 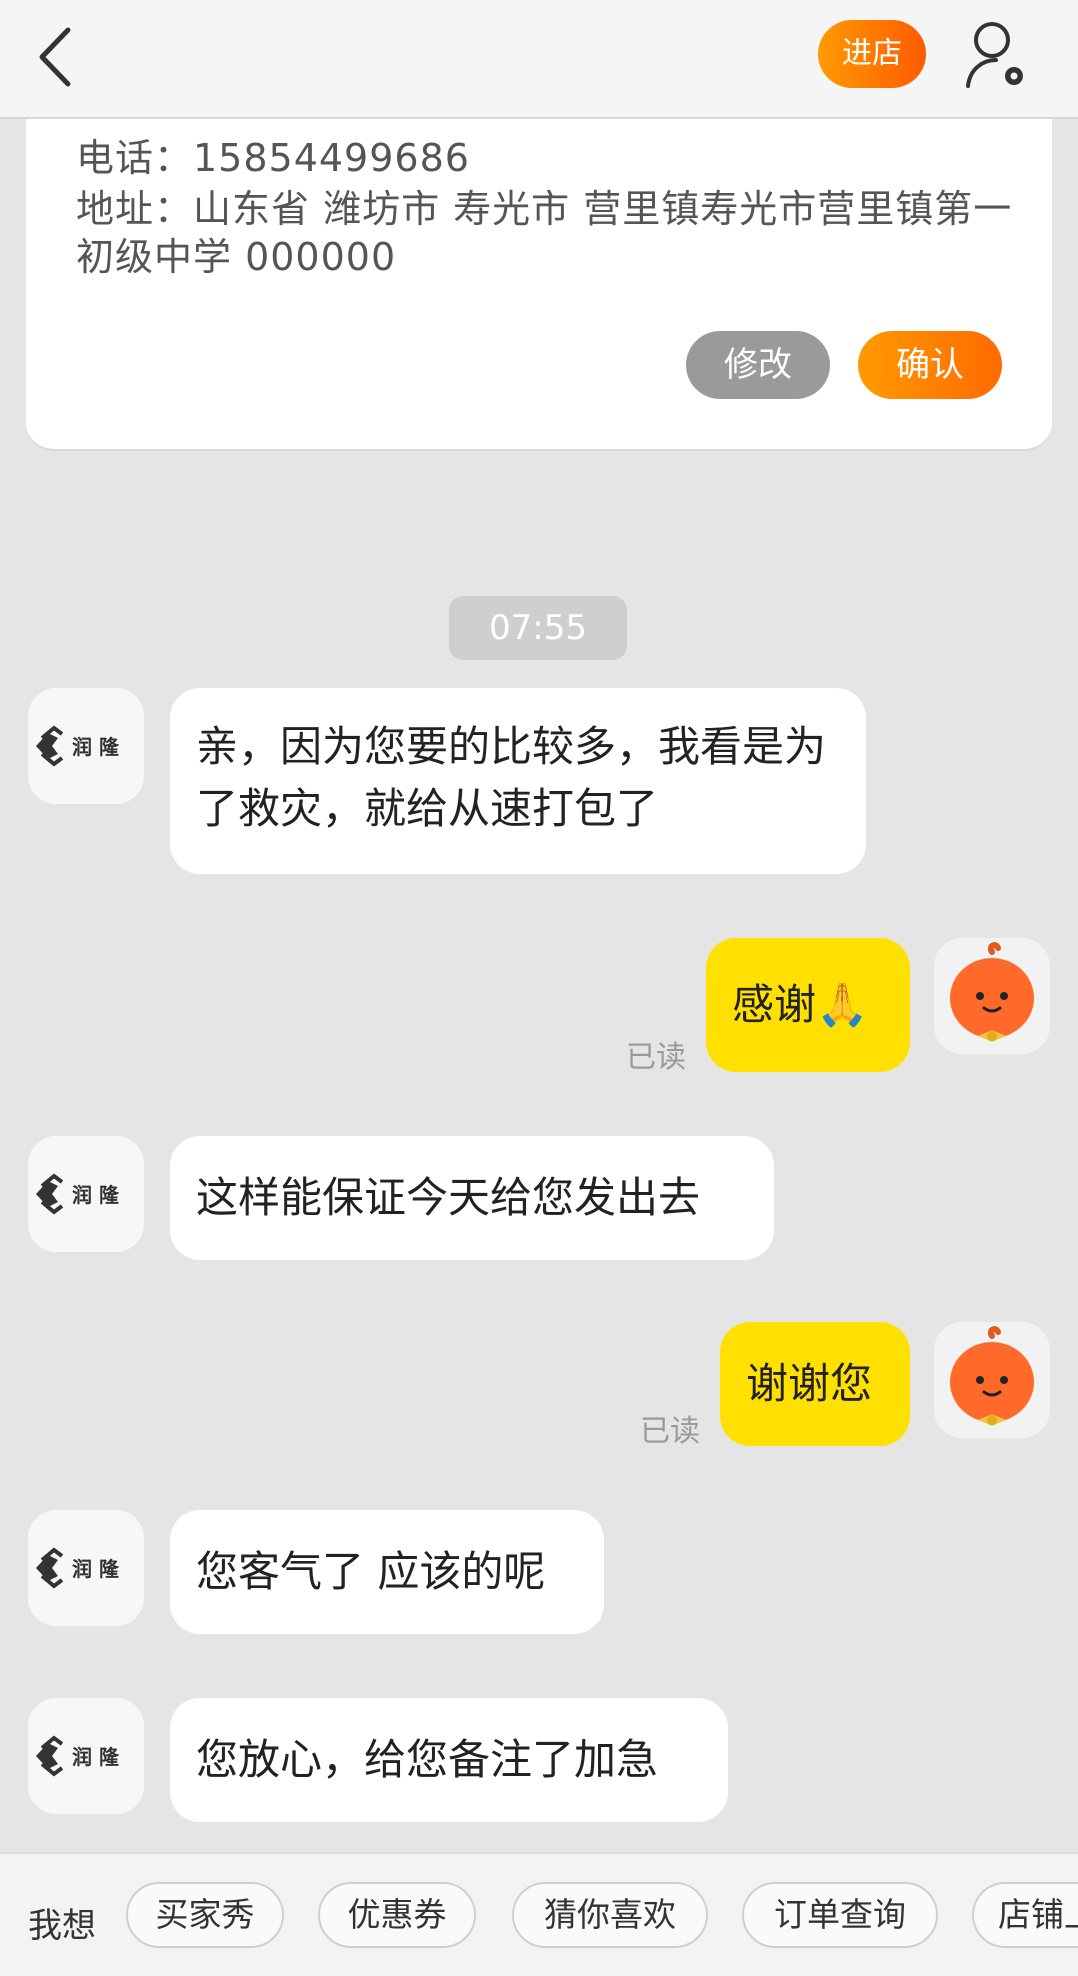 I want to click on message-bubble-shop: 亲，因为您要的比较多，我看是为了救灾，就给从速打包了, so click(x=518, y=781).